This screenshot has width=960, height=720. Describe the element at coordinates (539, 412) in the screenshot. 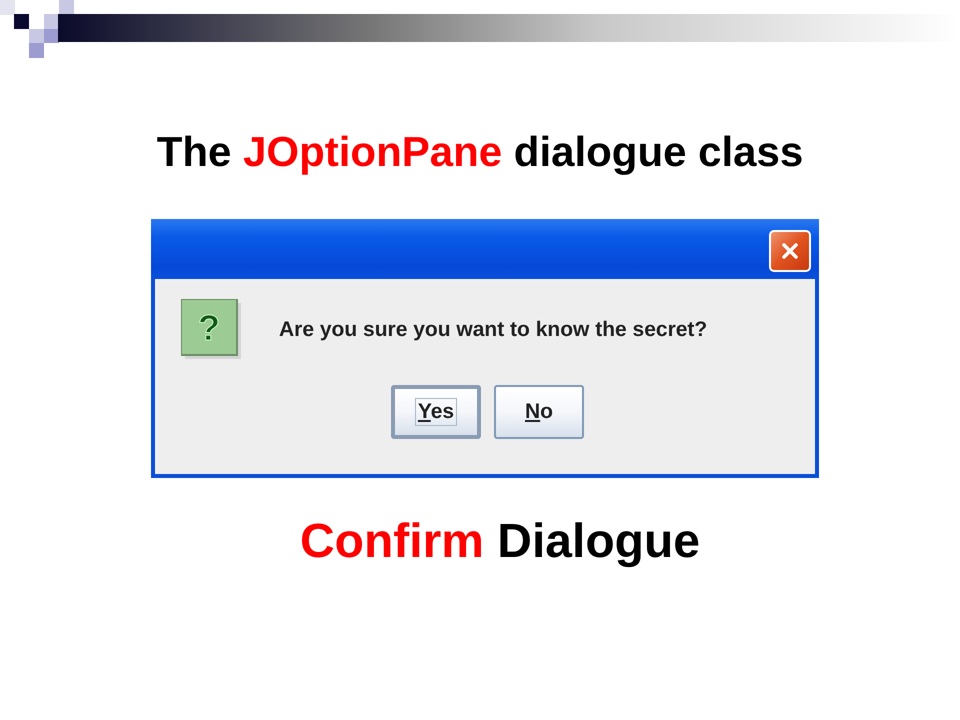

I see `dialog-button: No` at that location.